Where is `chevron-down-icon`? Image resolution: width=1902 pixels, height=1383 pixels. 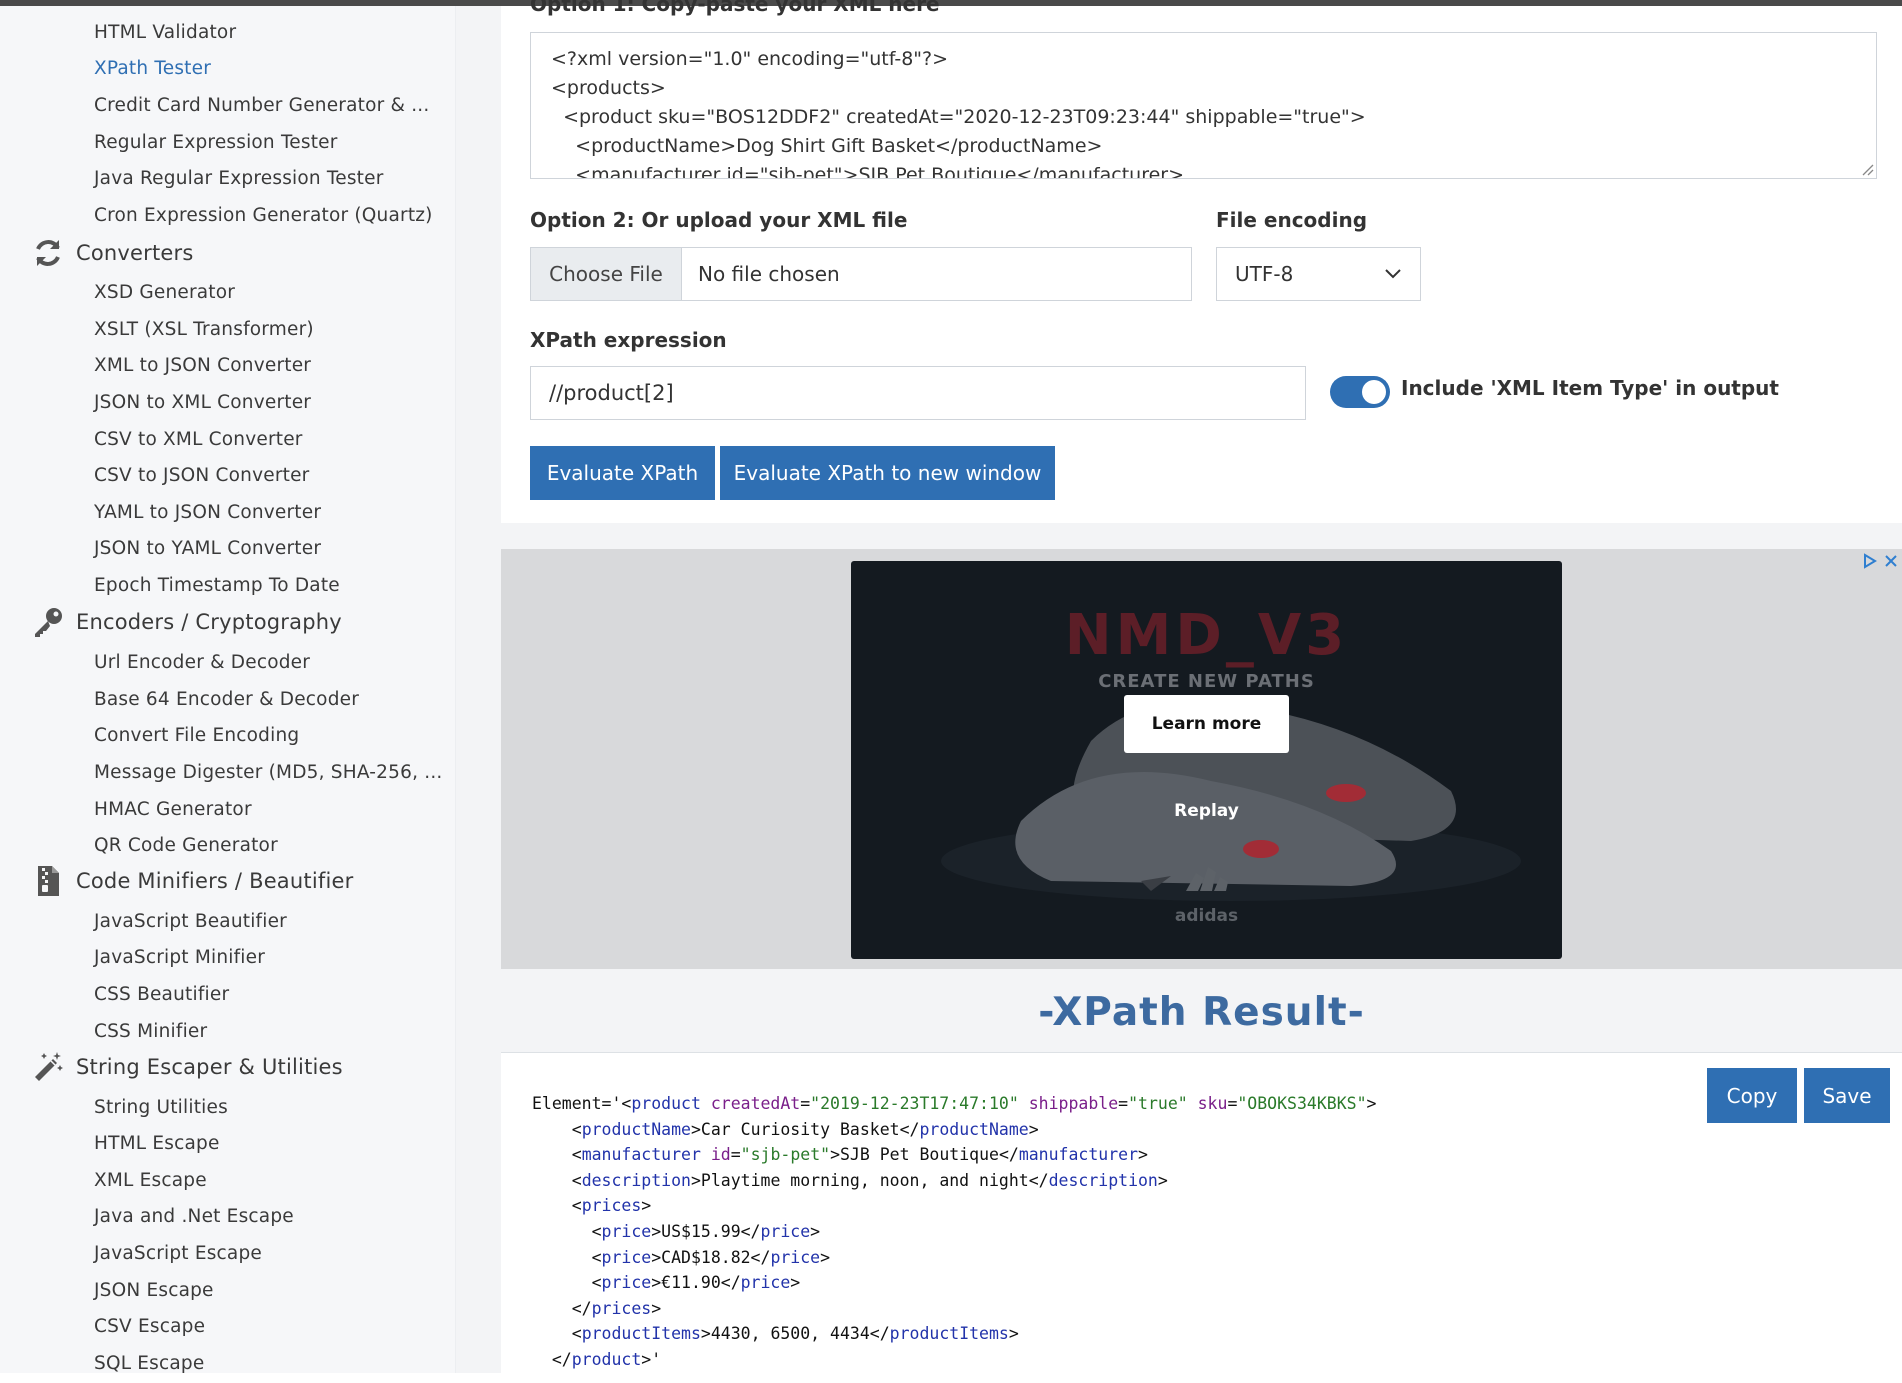 chevron-down-icon is located at coordinates (1393, 274).